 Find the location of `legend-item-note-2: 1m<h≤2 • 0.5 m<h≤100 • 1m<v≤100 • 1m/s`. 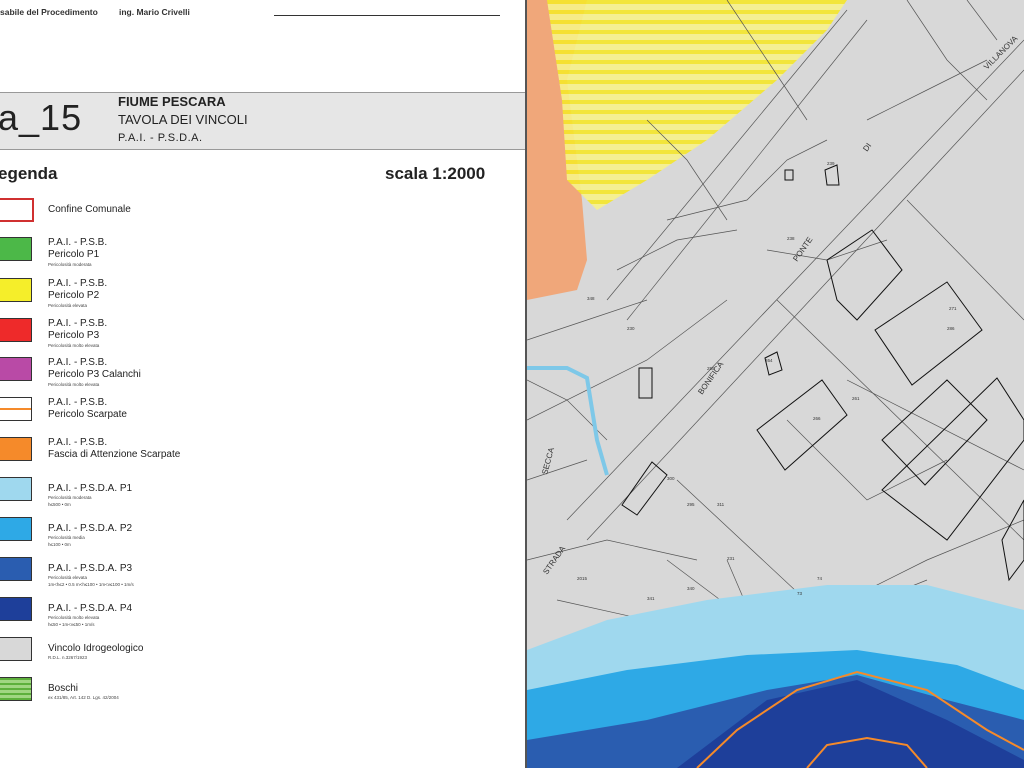

legend-item-note-2: 1m<h≤2 • 0.5 m<h≤100 • 1m<v≤100 • 1m/s is located at coordinates (91, 584).